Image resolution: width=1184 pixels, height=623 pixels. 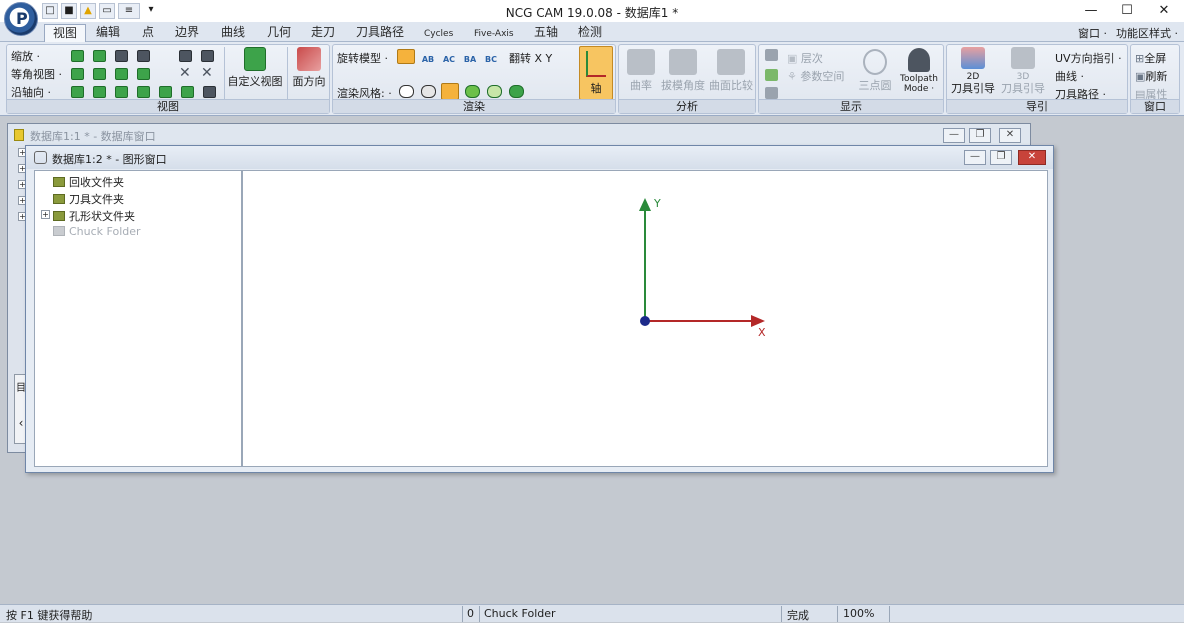 What do you see at coordinates (406, 56) in the screenshot?
I see `rotate-active-icon` at bounding box center [406, 56].